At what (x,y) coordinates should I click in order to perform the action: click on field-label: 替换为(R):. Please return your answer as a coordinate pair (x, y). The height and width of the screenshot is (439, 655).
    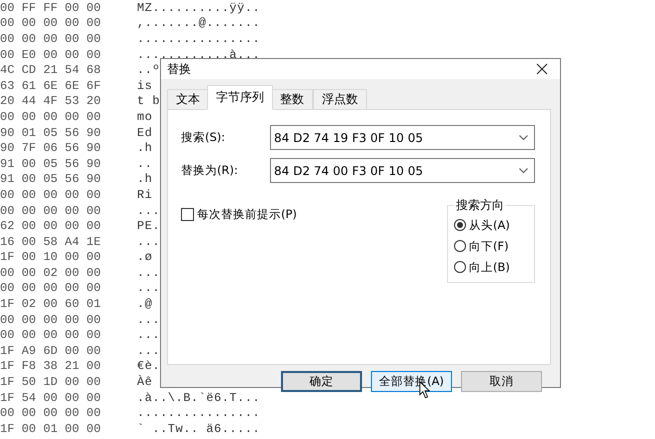
    Looking at the image, I should click on (210, 170).